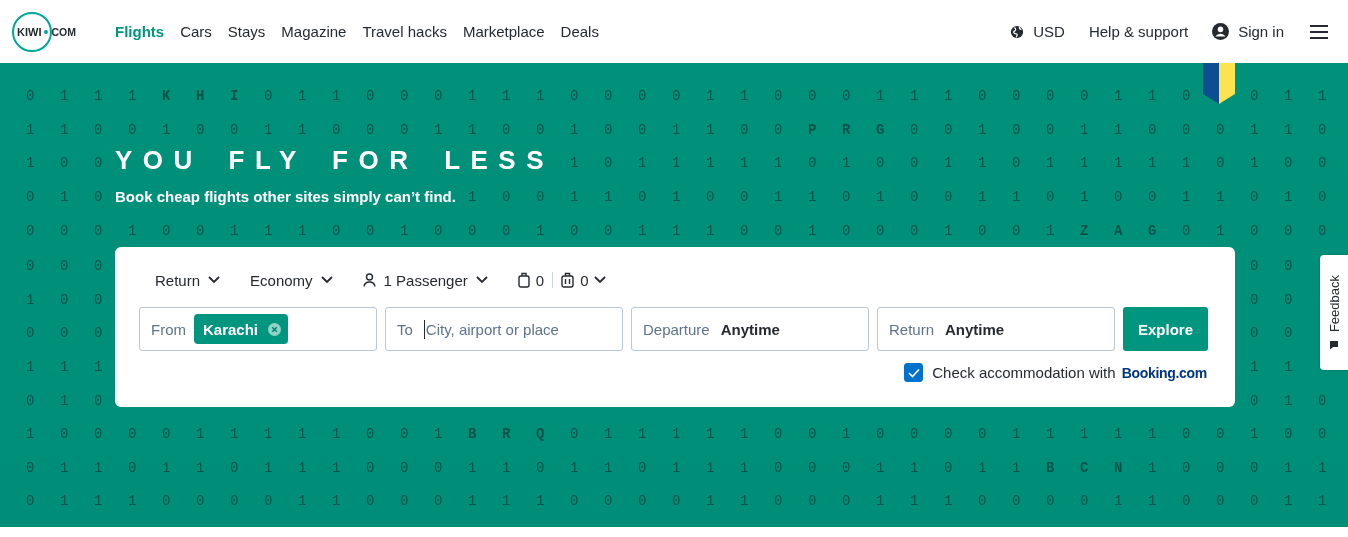  What do you see at coordinates (996, 329) in the screenshot?
I see `date-field: Return Anytime` at bounding box center [996, 329].